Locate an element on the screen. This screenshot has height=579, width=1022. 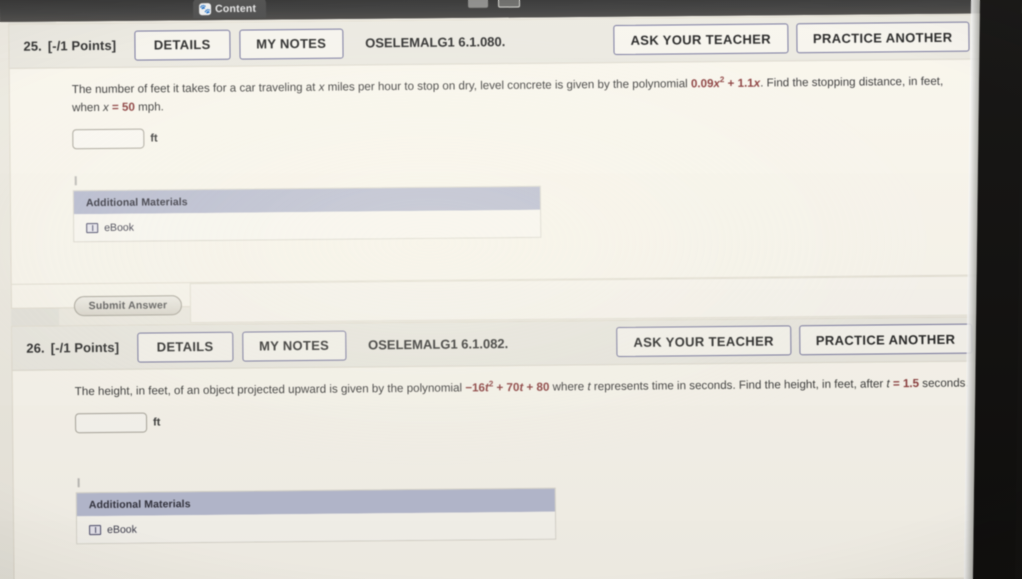
question-code-26: OSELEMALG1 6.1.082. is located at coordinates (438, 344).